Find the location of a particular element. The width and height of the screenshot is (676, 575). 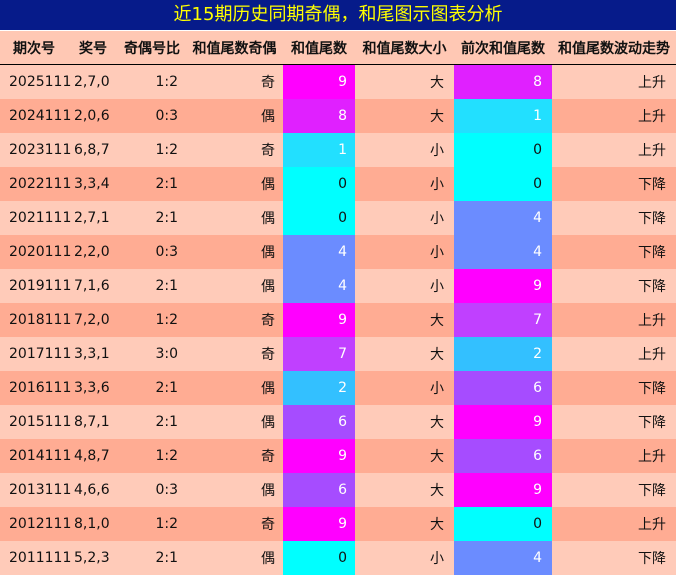

tail-cell: 1 is located at coordinates (319, 150).